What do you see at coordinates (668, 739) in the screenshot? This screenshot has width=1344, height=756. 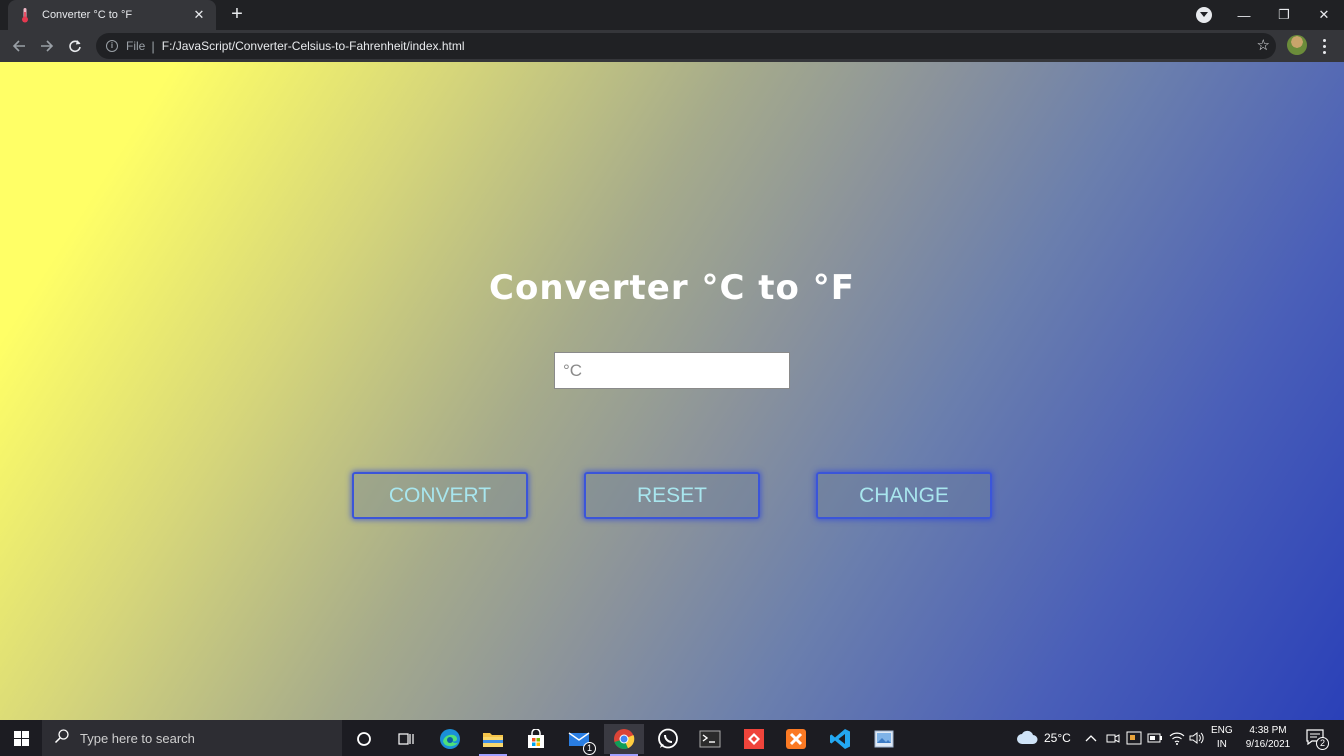 I see `whatsapp-icon` at bounding box center [668, 739].